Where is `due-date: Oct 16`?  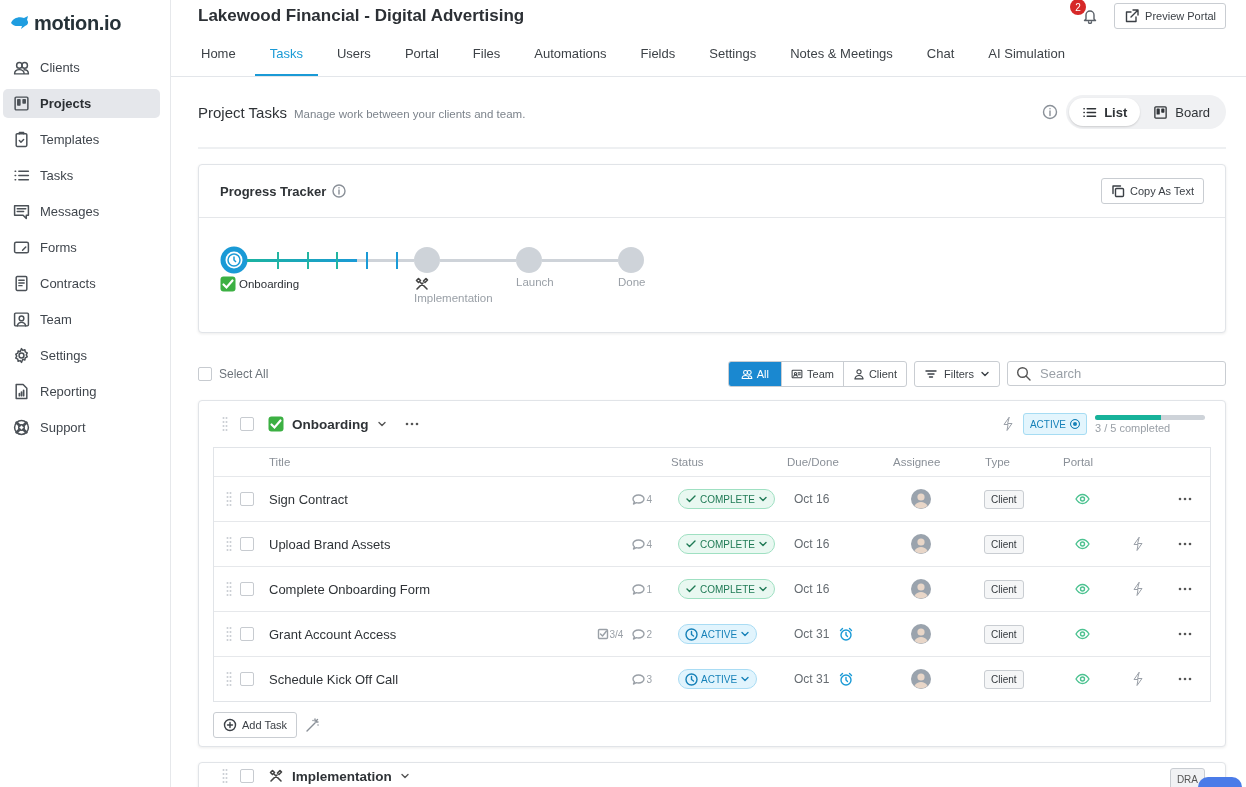
due-date: Oct 16 is located at coordinates (812, 544).